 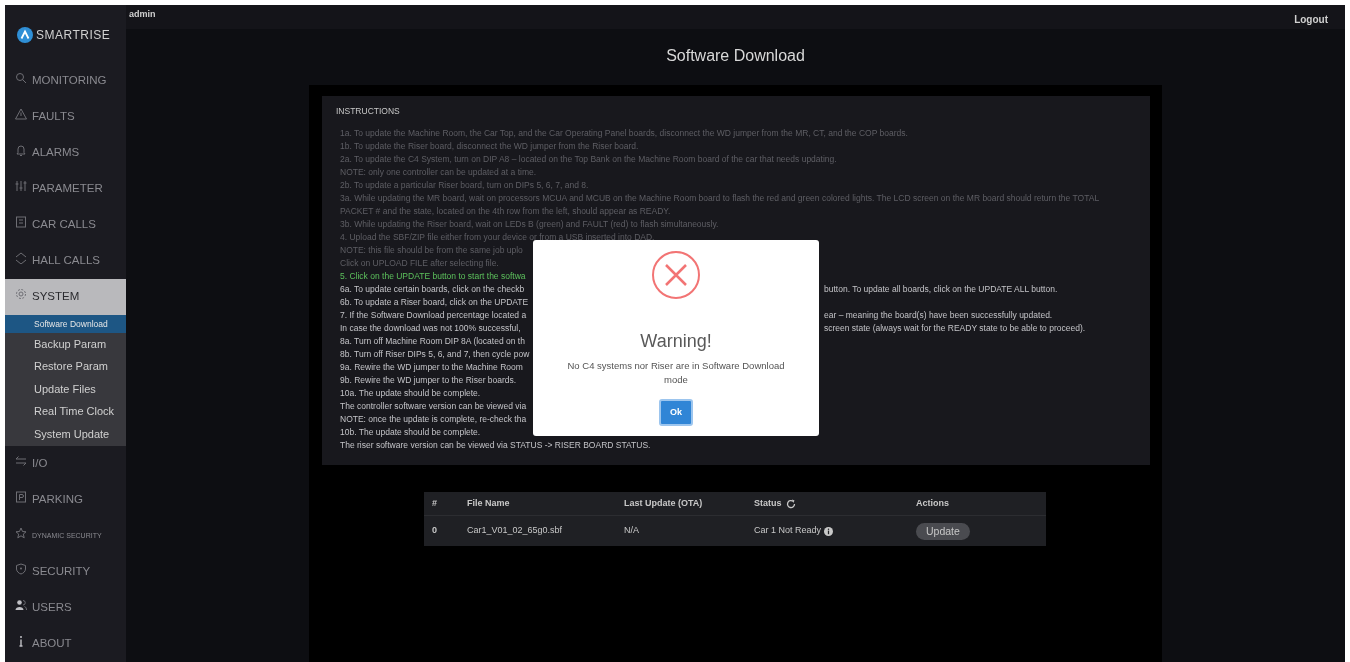 I want to click on shield-icon, so click(x=21, y=569).